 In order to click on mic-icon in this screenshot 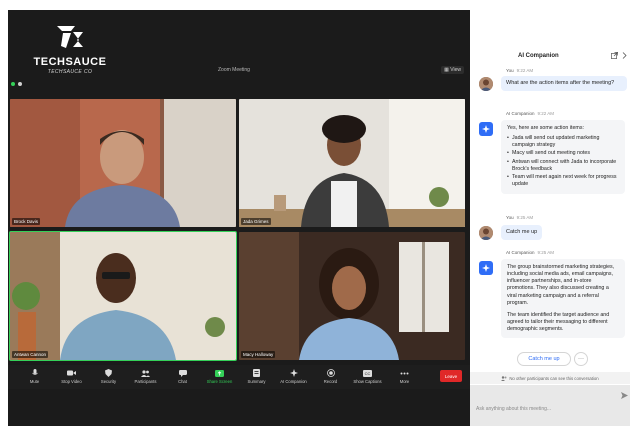, I will do `click(34, 373)`.